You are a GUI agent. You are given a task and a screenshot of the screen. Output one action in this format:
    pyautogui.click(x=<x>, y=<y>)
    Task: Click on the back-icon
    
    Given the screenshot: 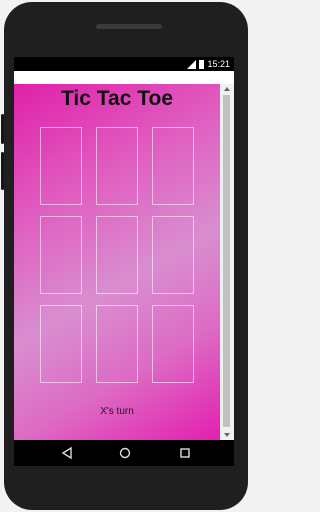 What is the action you would take?
    pyautogui.click(x=67, y=453)
    